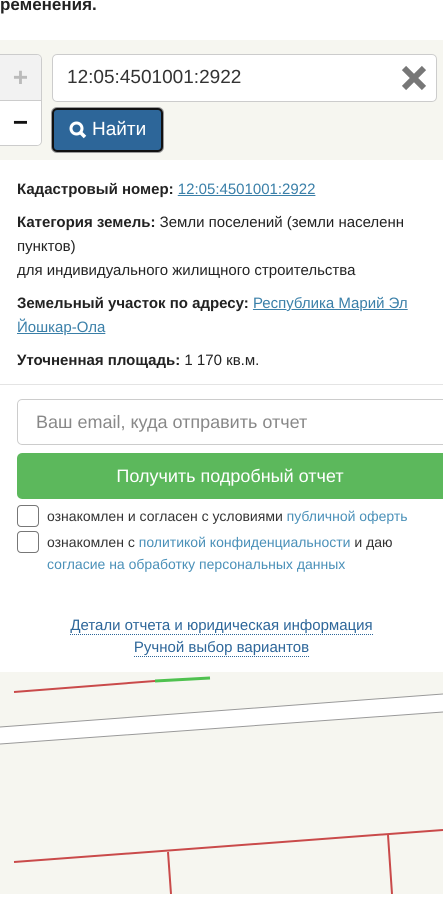 The width and height of the screenshot is (443, 910). What do you see at coordinates (230, 422) in the screenshot?
I see `email-field: Ваш email, куда отправить отчет` at bounding box center [230, 422].